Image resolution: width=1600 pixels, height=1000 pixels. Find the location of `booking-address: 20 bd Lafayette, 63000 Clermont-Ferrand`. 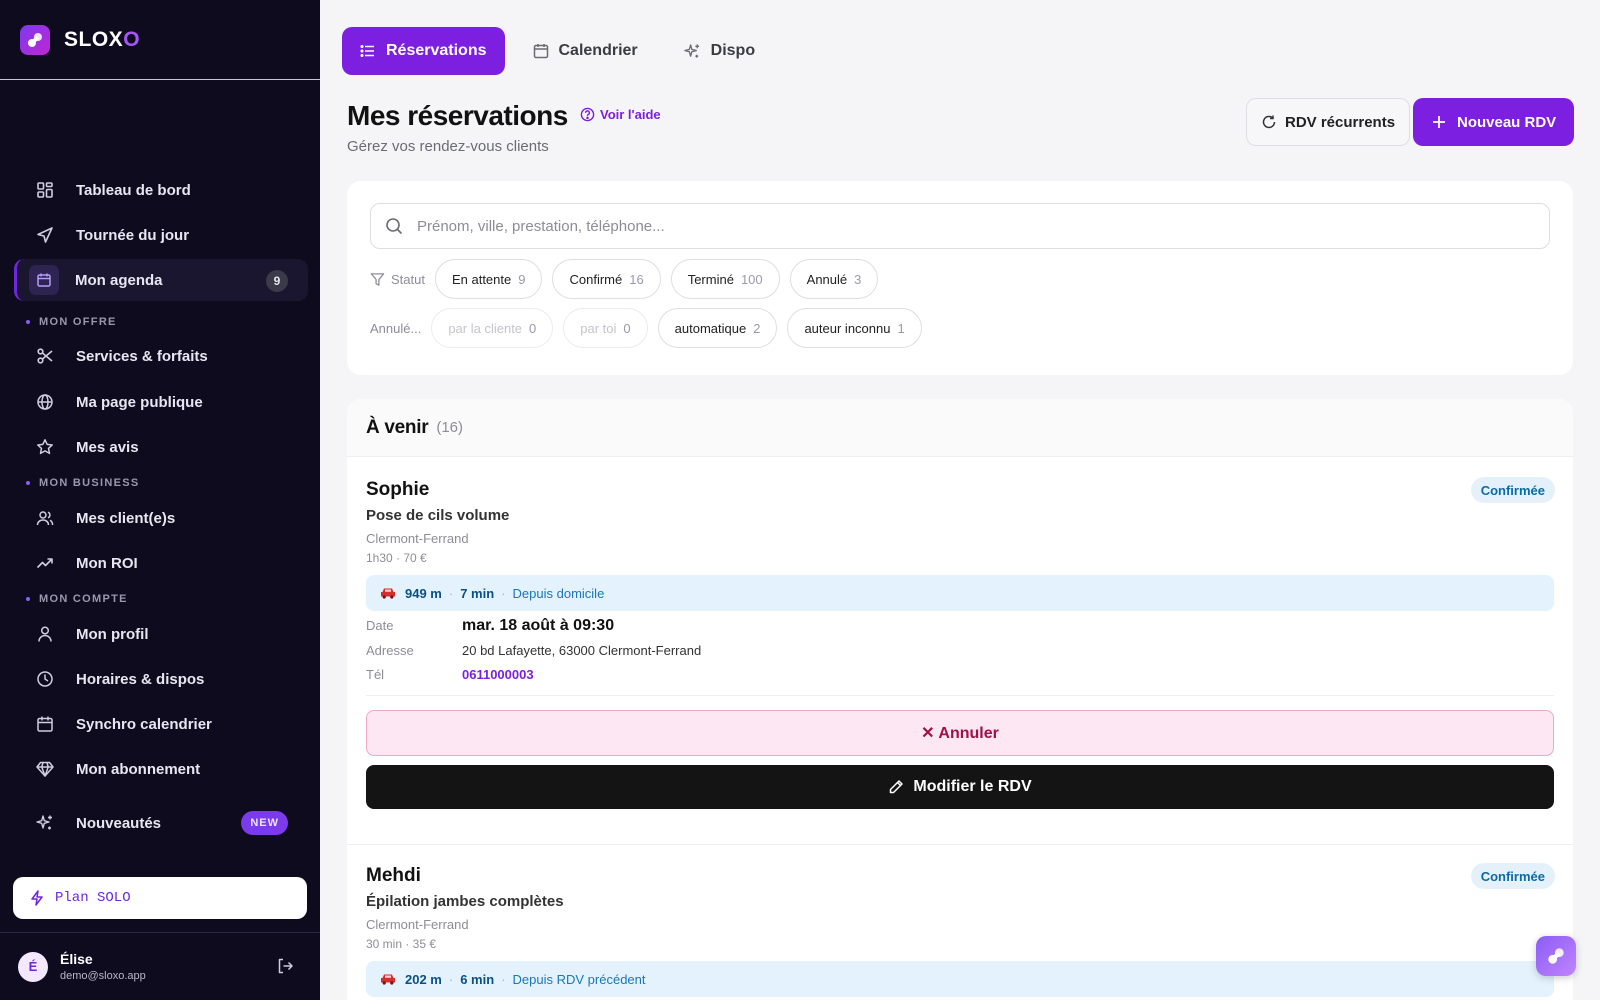

booking-address: 20 bd Lafayette, 63000 Clermont-Ferrand is located at coordinates (582, 650).